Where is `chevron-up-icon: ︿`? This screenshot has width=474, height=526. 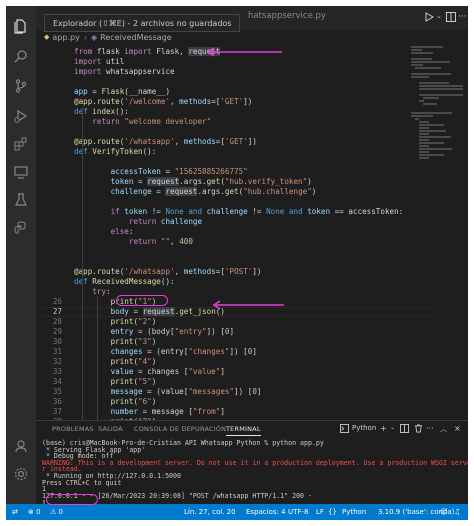 chevron-up-icon: ︿ is located at coordinates (443, 429).